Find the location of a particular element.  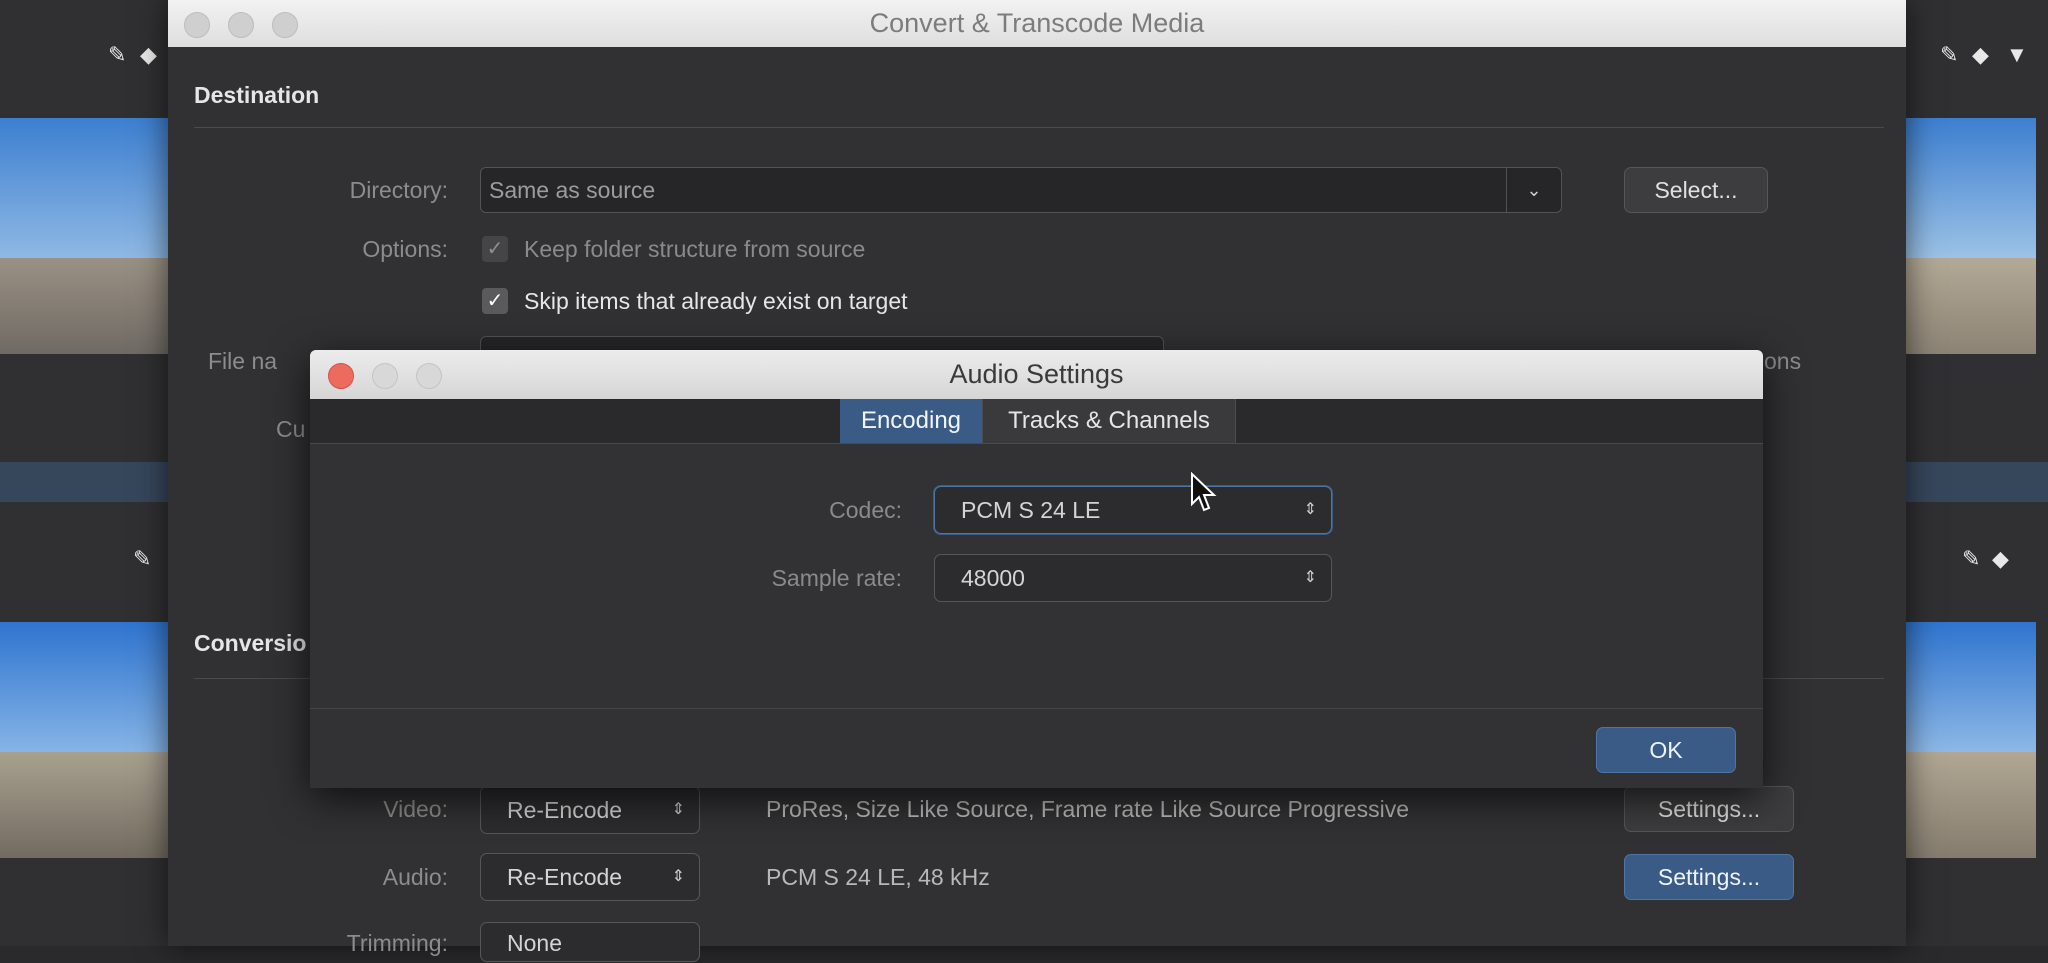

audio-mode-value: Re-Encode is located at coordinates (565, 877).